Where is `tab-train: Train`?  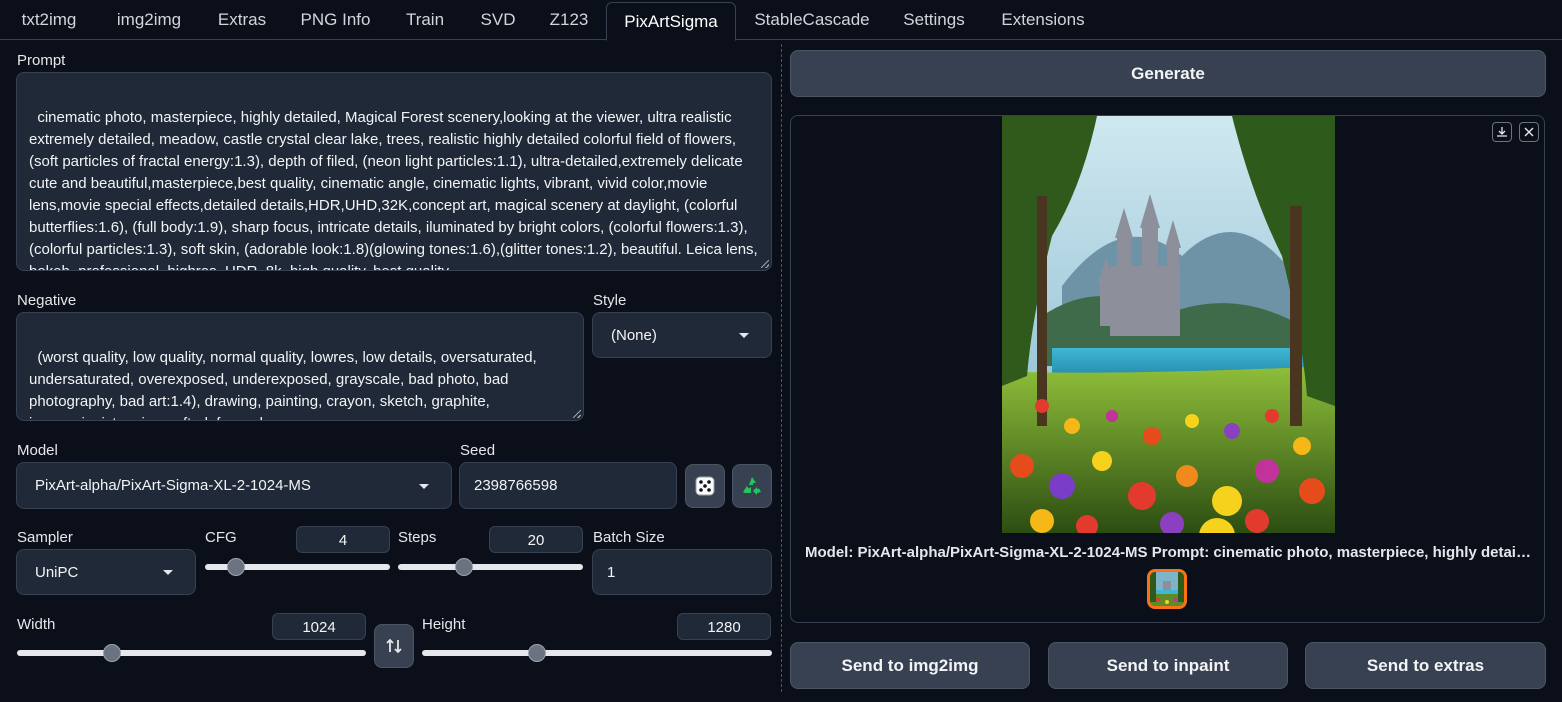 tab-train: Train is located at coordinates (425, 19).